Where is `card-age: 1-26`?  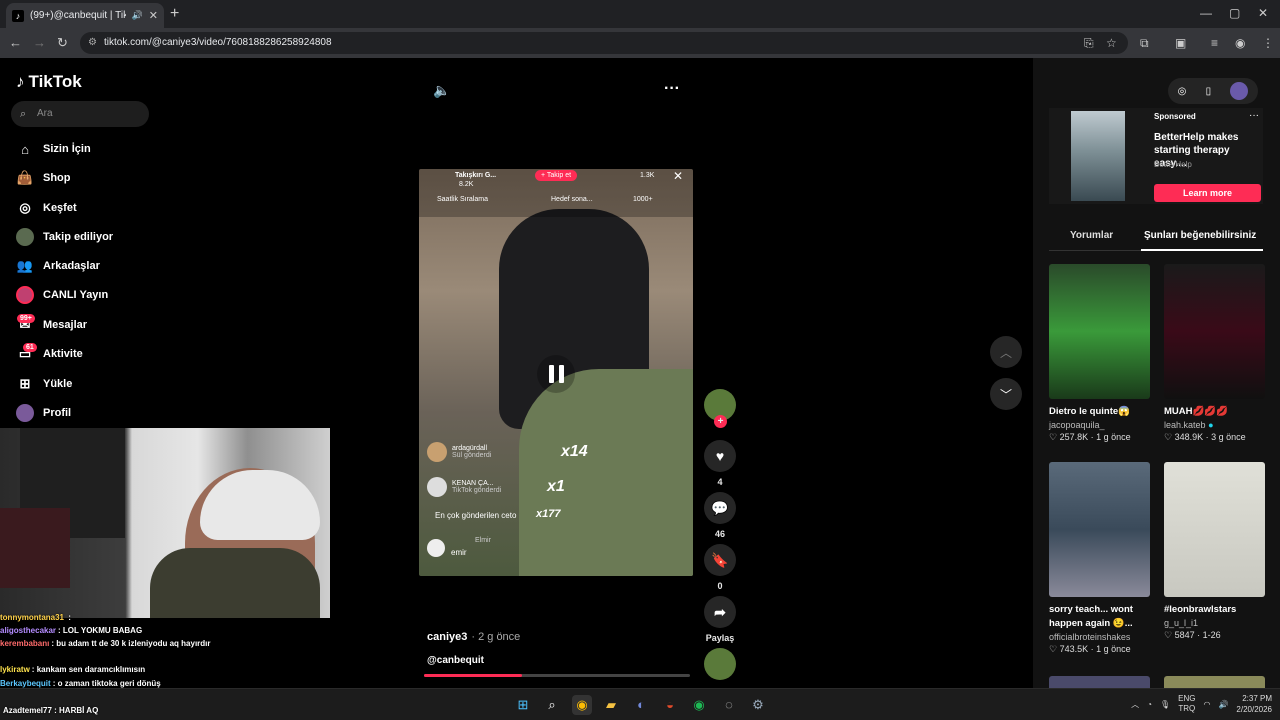
card-age: 1-26 is located at coordinates (1211, 635).